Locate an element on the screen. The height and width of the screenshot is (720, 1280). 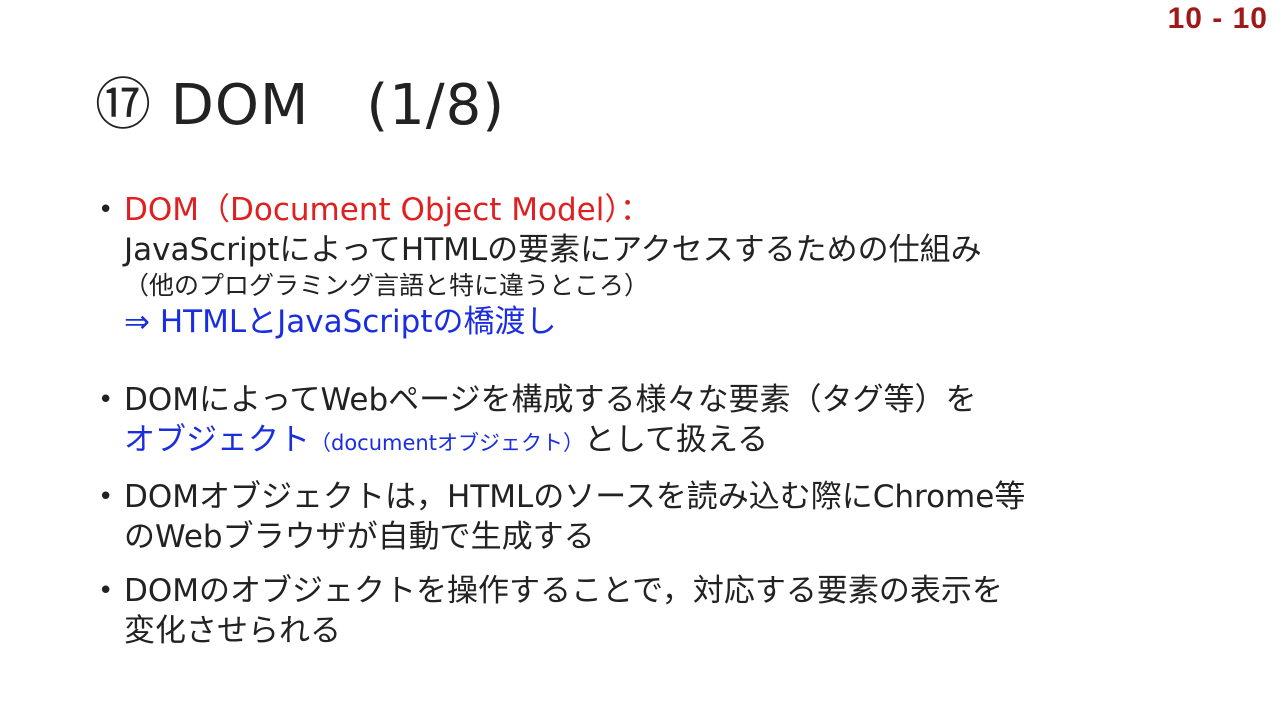
dom-generation-line1: DOMオブジェクトは，HTMLのソースを読み込む際にChrome等 is located at coordinates (575, 497).